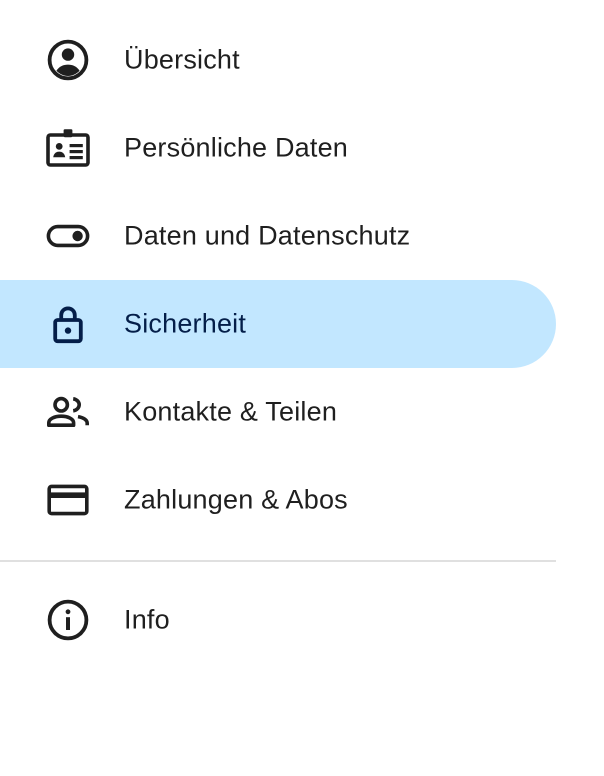 This screenshot has width=604, height=776. What do you see at coordinates (182, 59) in the screenshot?
I see `nav-item-label: Übersicht` at bounding box center [182, 59].